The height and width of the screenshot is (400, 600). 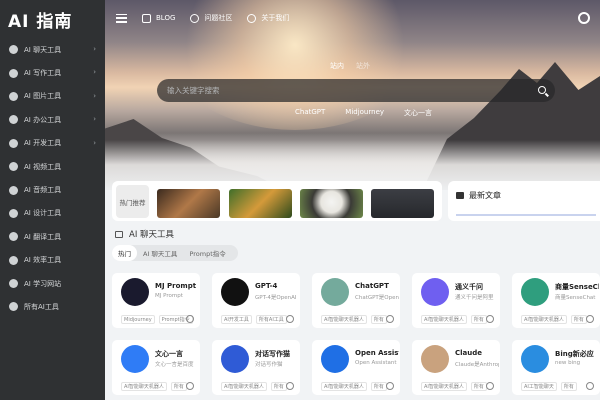 I want to click on tool-name: 商量SenseChat, so click(x=577, y=287).